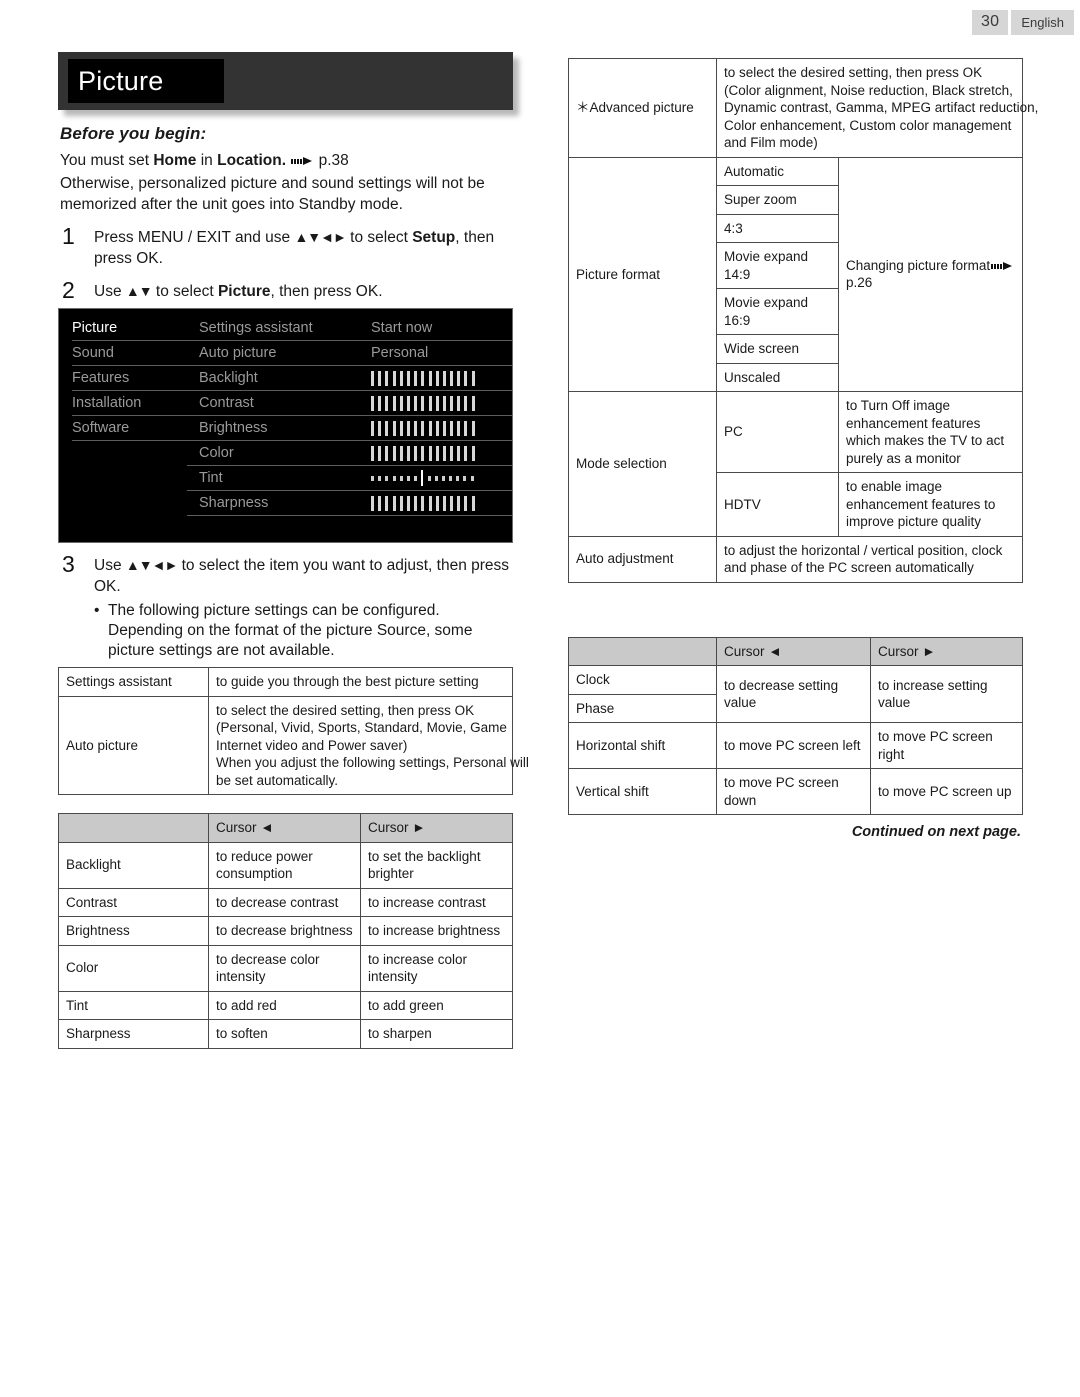  Describe the element at coordinates (423, 403) in the screenshot. I see `contrast-slider` at that location.